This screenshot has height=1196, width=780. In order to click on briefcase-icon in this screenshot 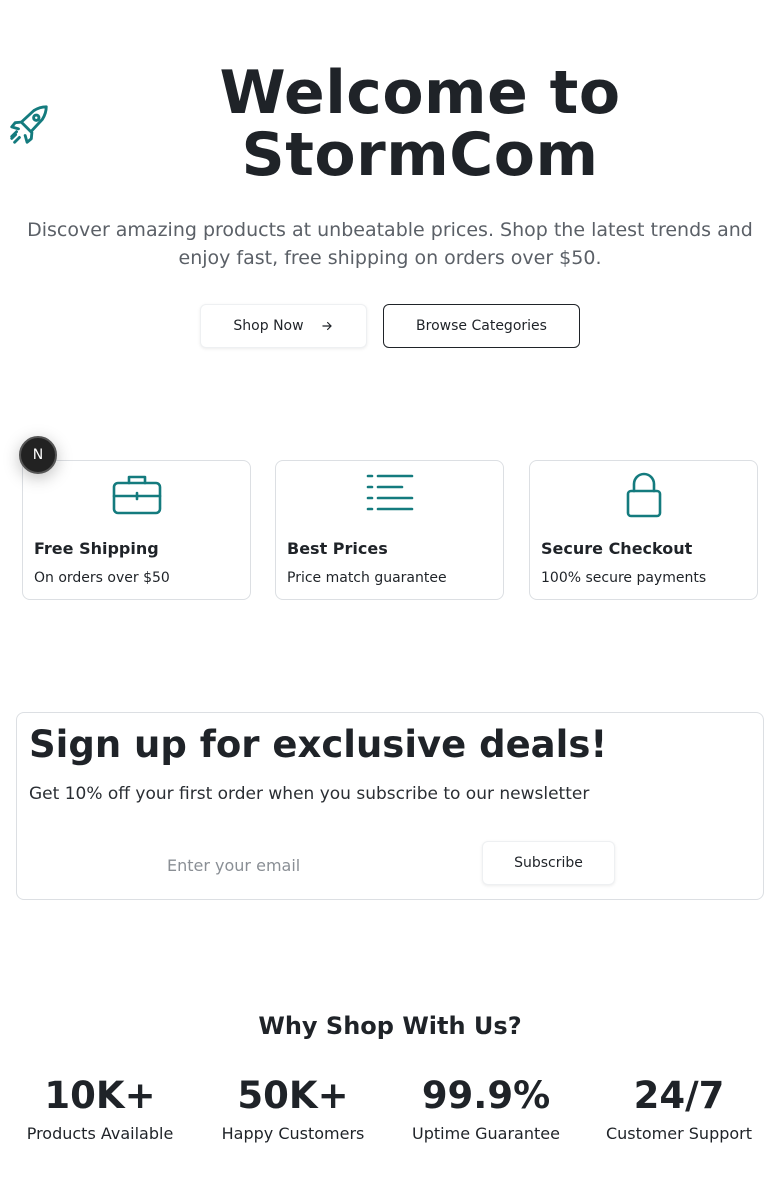, I will do `click(136, 495)`.